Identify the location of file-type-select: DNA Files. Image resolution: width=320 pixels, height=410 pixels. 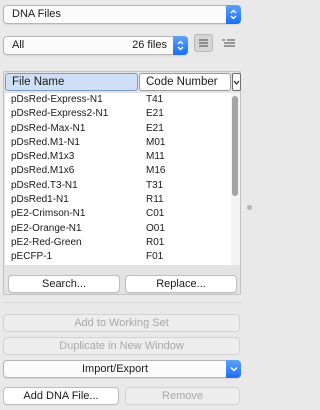
(122, 14).